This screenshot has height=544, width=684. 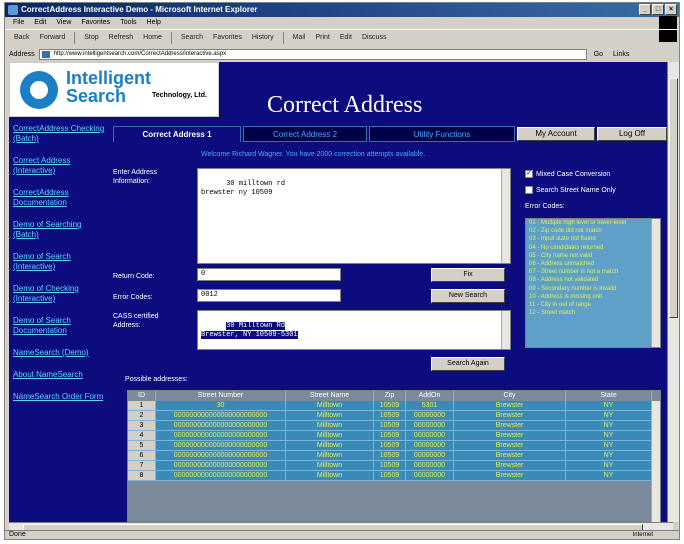 What do you see at coordinates (354, 330) in the screenshot?
I see `cass-certified-address: 30 Milltown Rd Brewster, NY 10509-5301` at bounding box center [354, 330].